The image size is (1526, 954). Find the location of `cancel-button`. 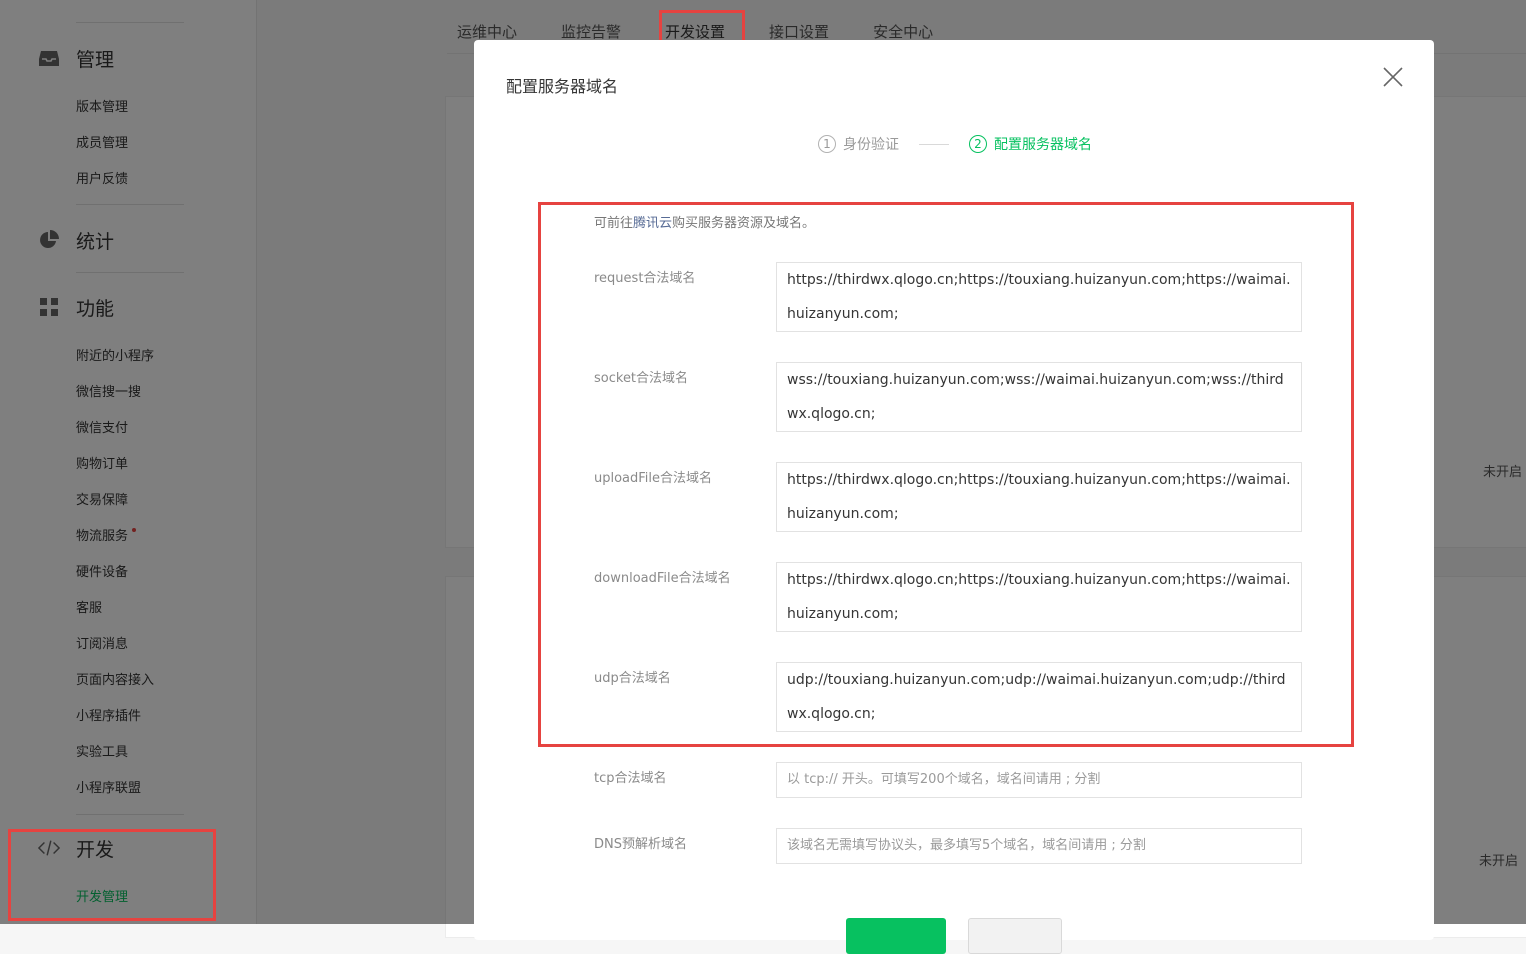

cancel-button is located at coordinates (1015, 936).